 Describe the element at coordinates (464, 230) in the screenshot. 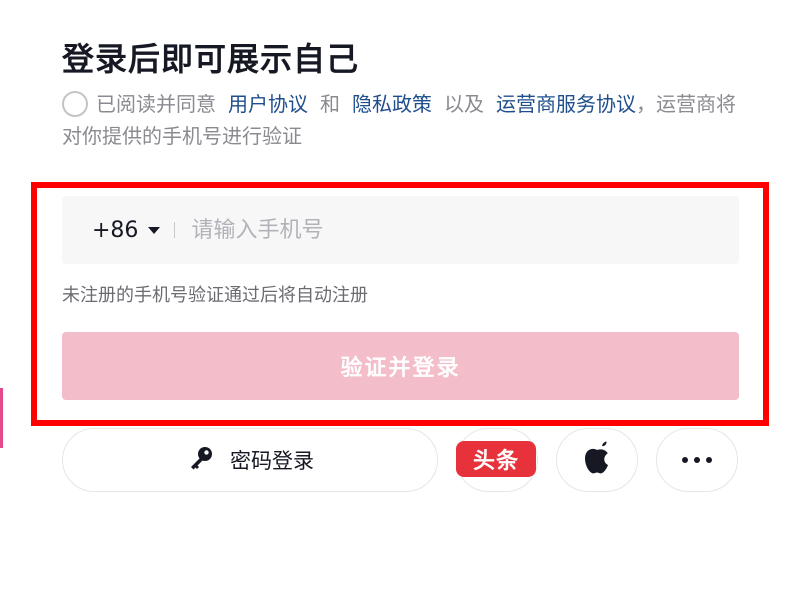

I see `phone-input` at that location.